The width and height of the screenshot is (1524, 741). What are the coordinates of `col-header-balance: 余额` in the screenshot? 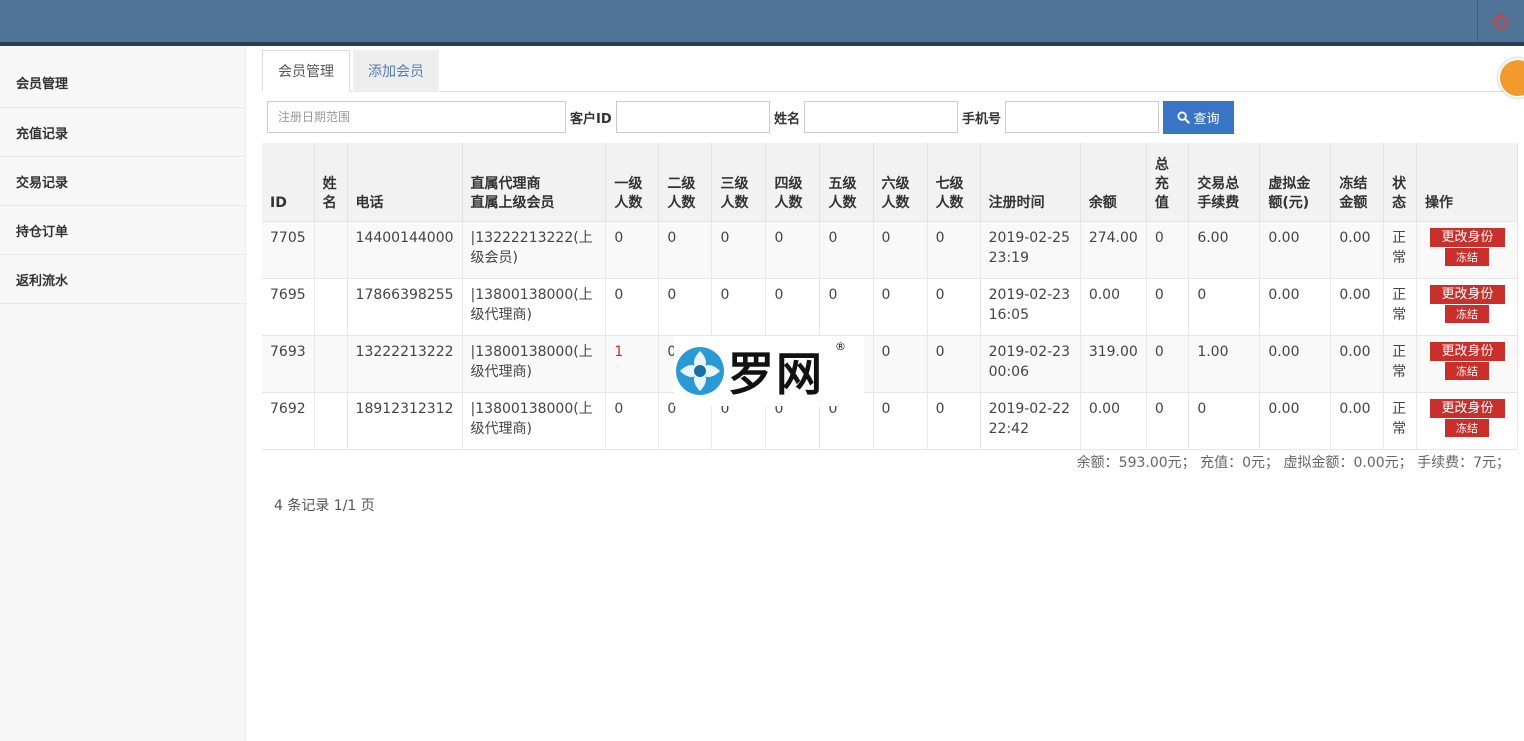 It's located at (1113, 182).